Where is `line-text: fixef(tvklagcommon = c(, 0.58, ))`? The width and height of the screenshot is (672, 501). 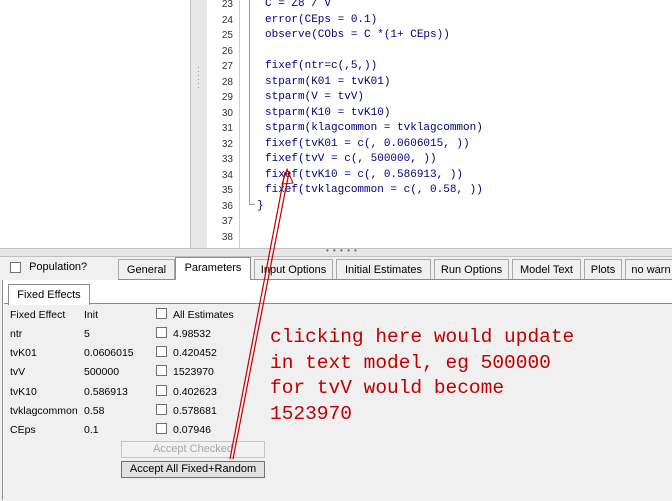 line-text: fixef(tvklagcommon = c(, 0.58, )) is located at coordinates (374, 190).